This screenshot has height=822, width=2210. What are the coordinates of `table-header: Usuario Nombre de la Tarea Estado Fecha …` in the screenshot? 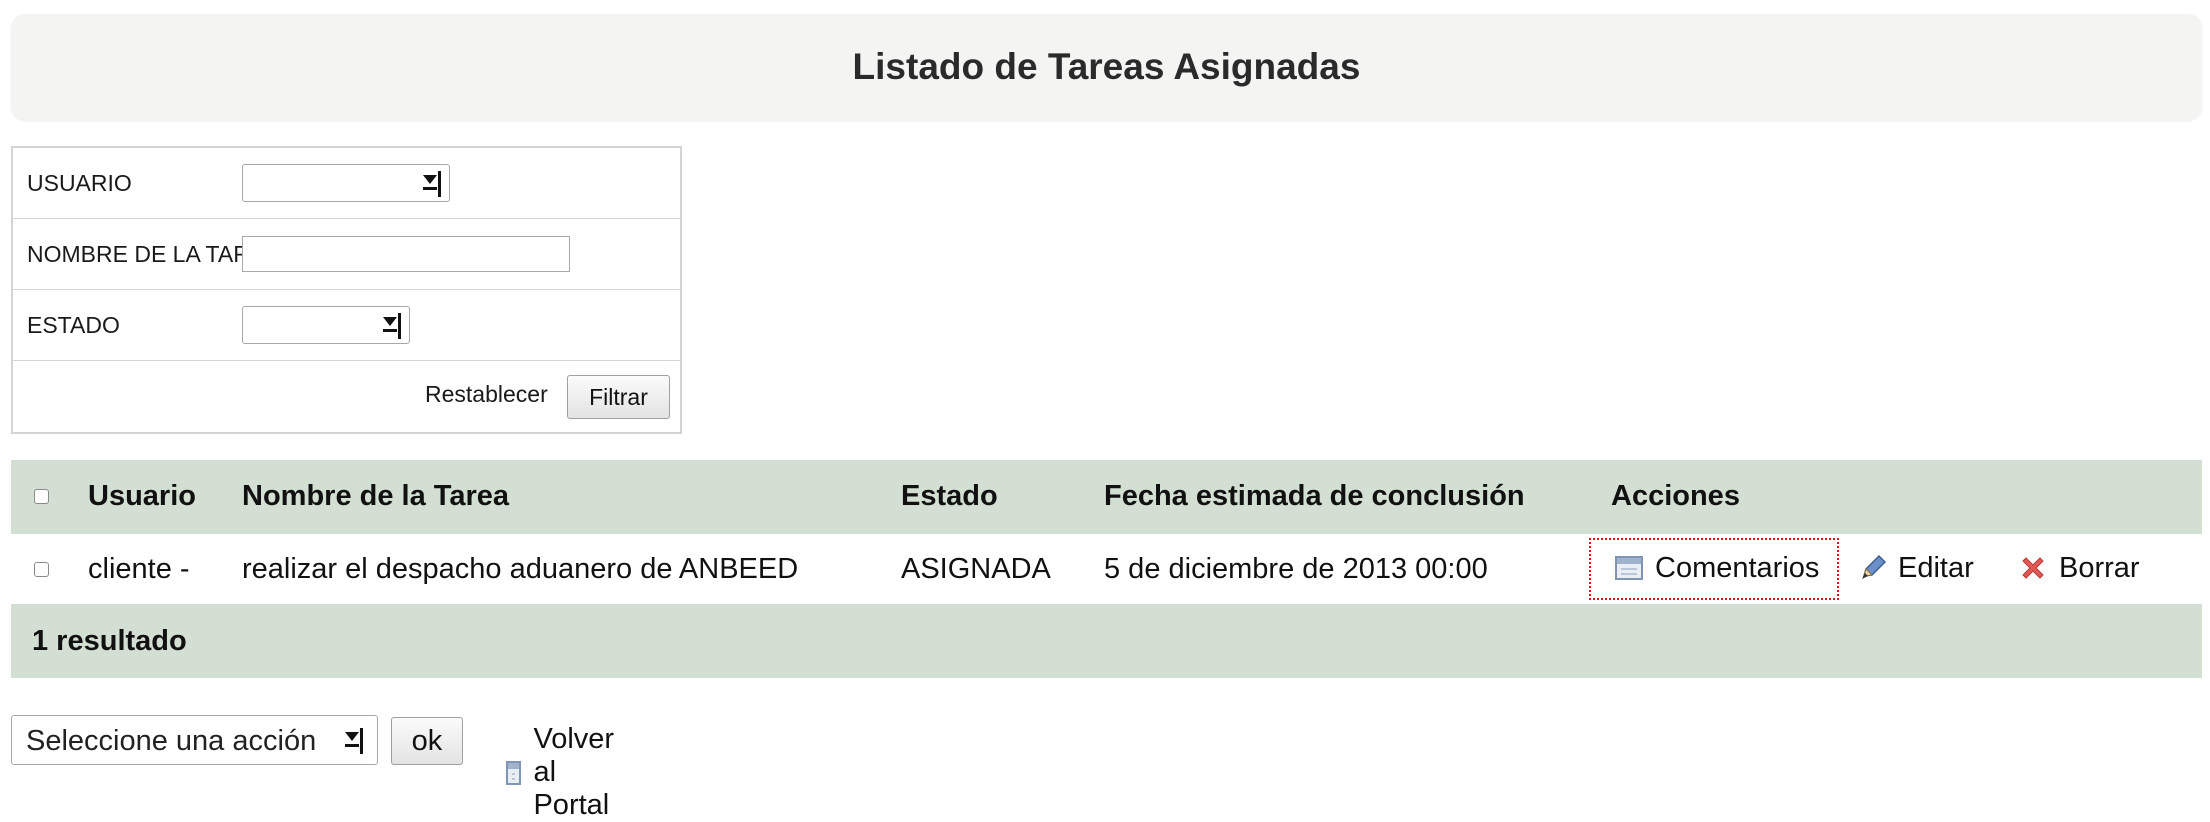 It's located at (1106, 497).